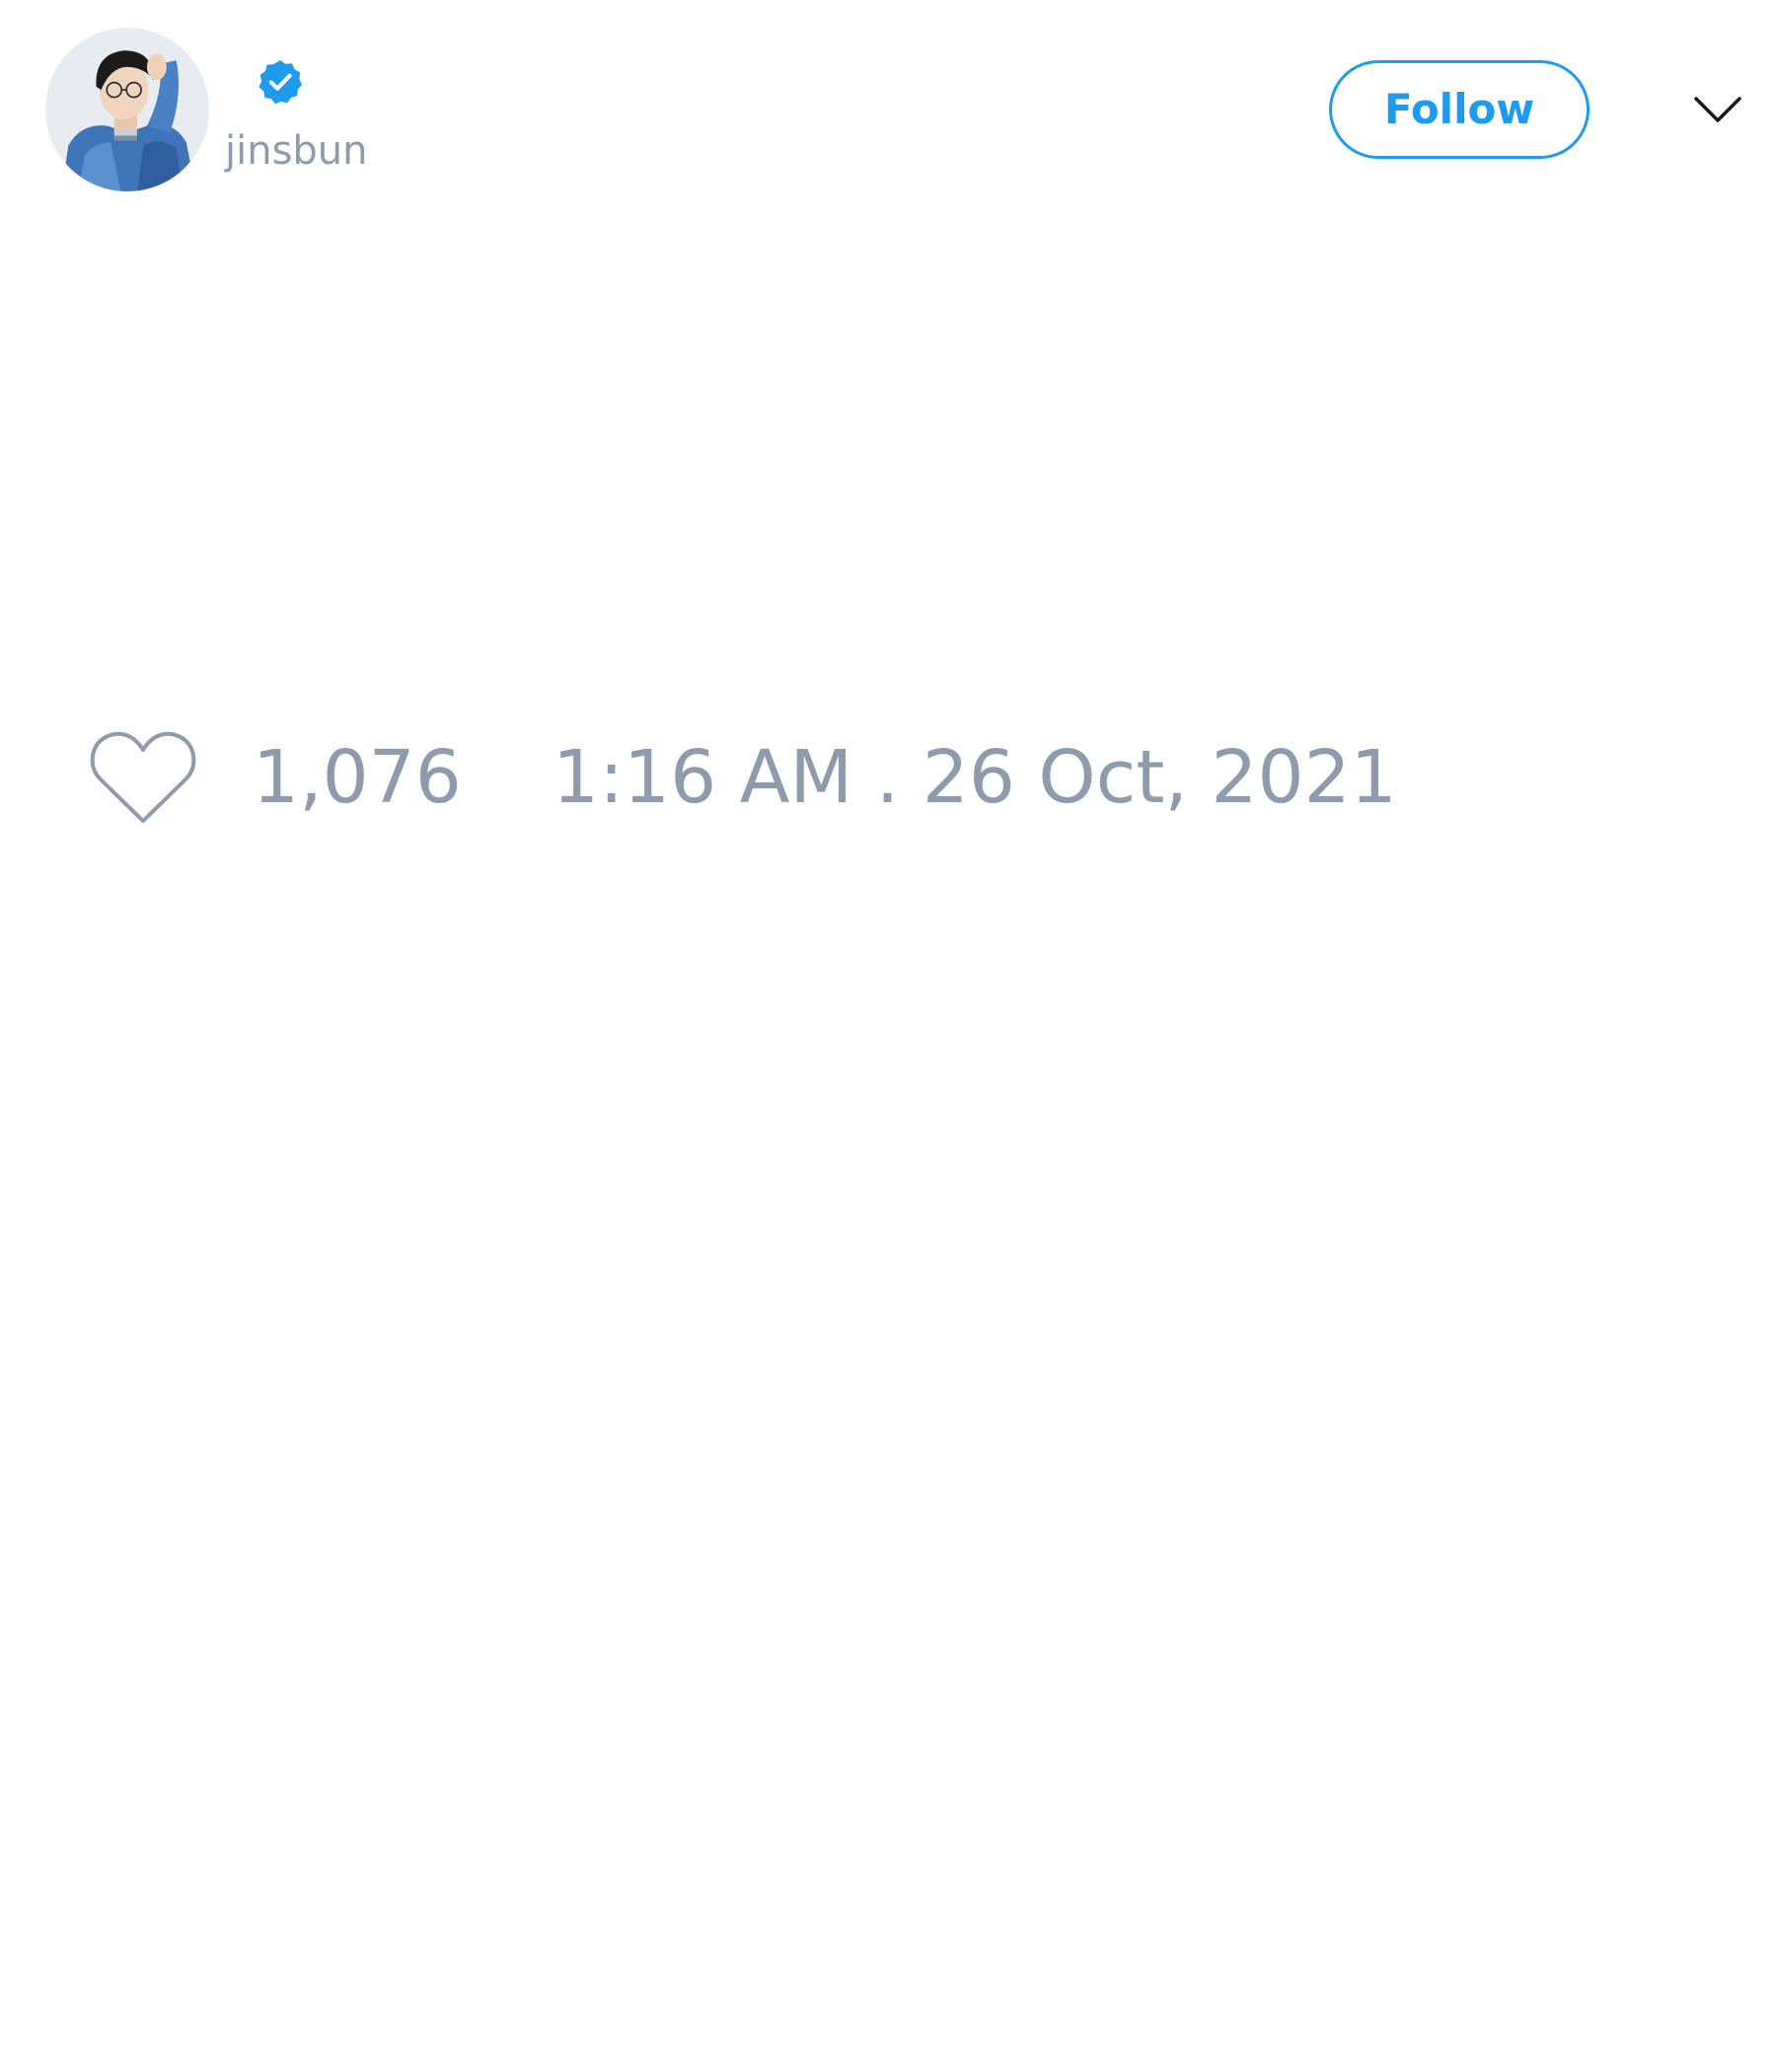  What do you see at coordinates (975, 777) in the screenshot?
I see `tweet-timestamp: 1:16 AM . 26 Oct, 2021` at bounding box center [975, 777].